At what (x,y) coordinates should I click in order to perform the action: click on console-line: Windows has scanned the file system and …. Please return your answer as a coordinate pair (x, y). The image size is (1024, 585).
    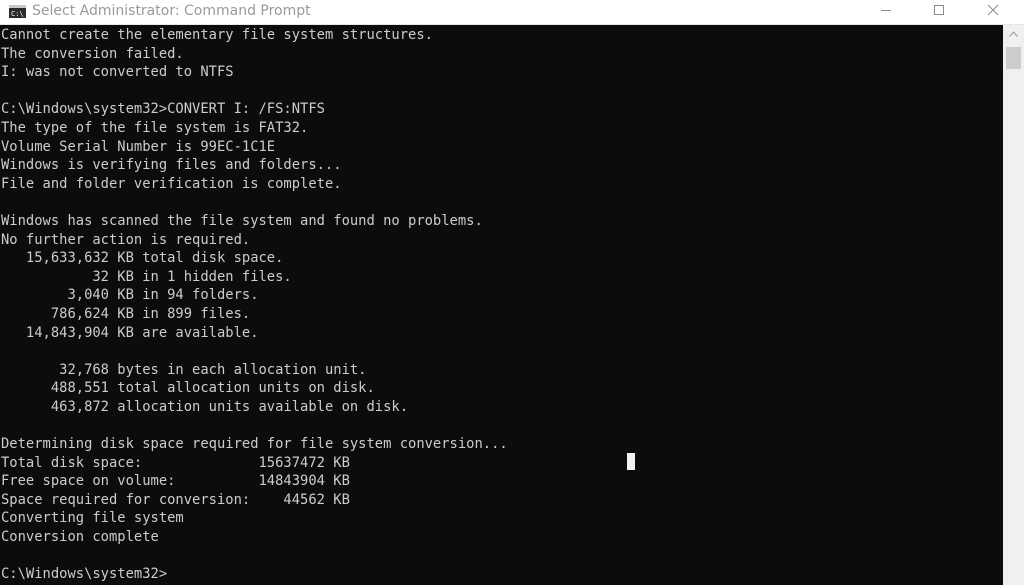
    Looking at the image, I should click on (242, 220).